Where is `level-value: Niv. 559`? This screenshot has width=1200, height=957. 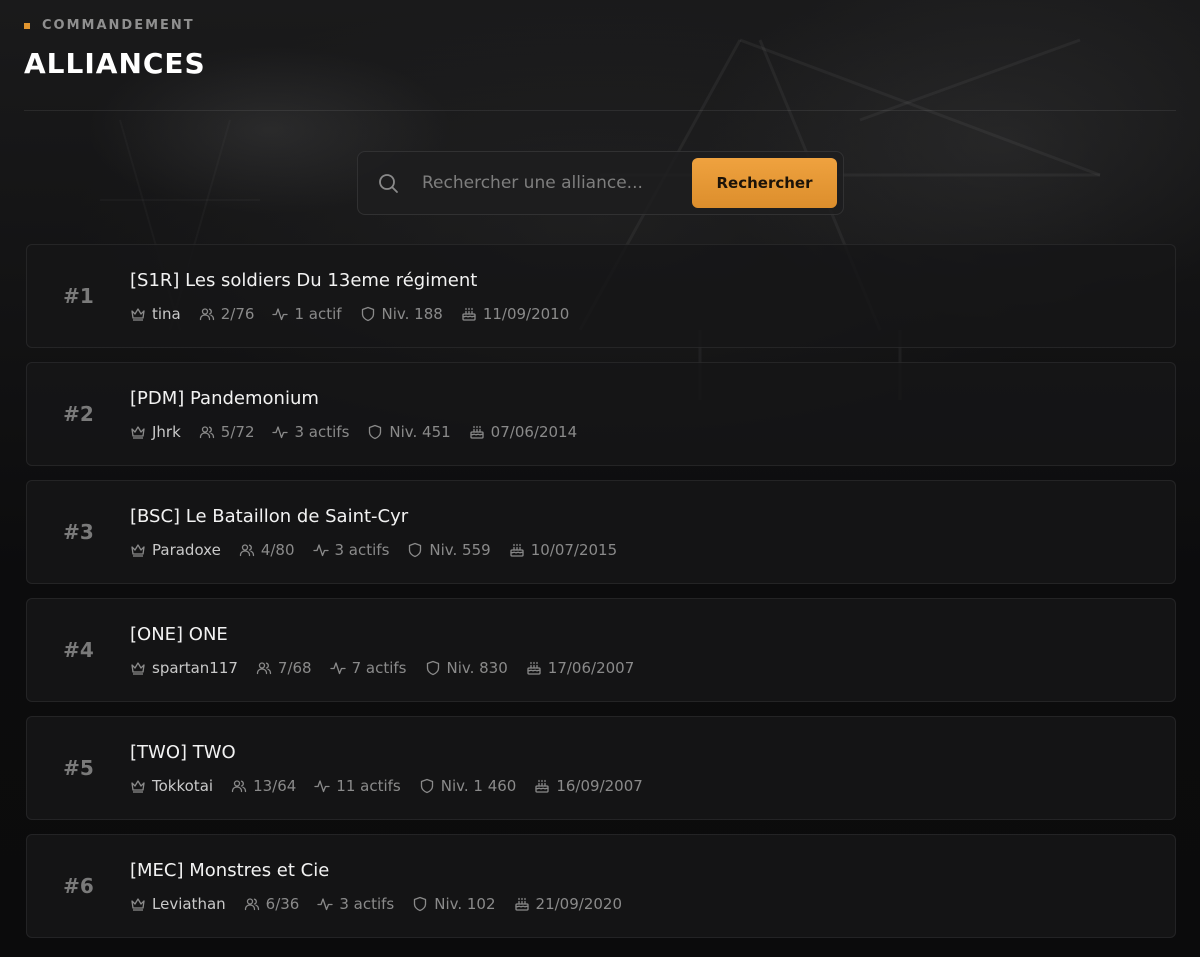 level-value: Niv. 559 is located at coordinates (460, 549).